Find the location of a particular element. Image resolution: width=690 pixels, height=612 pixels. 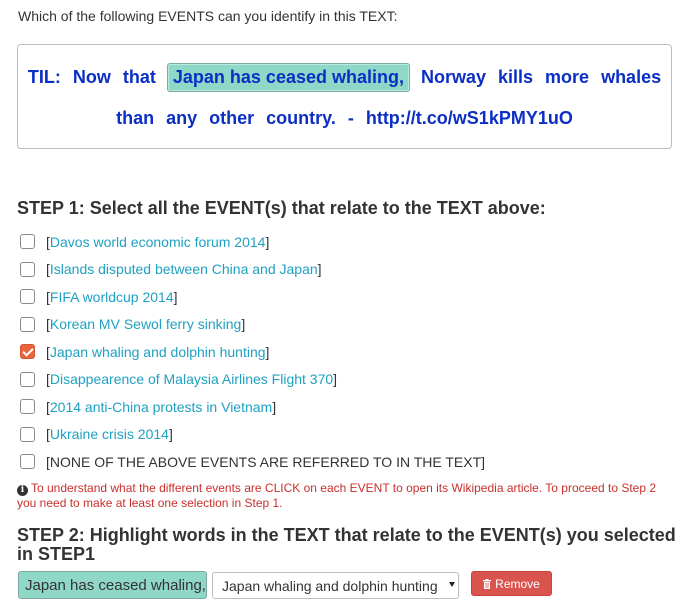

text-word: any is located at coordinates (181, 118).